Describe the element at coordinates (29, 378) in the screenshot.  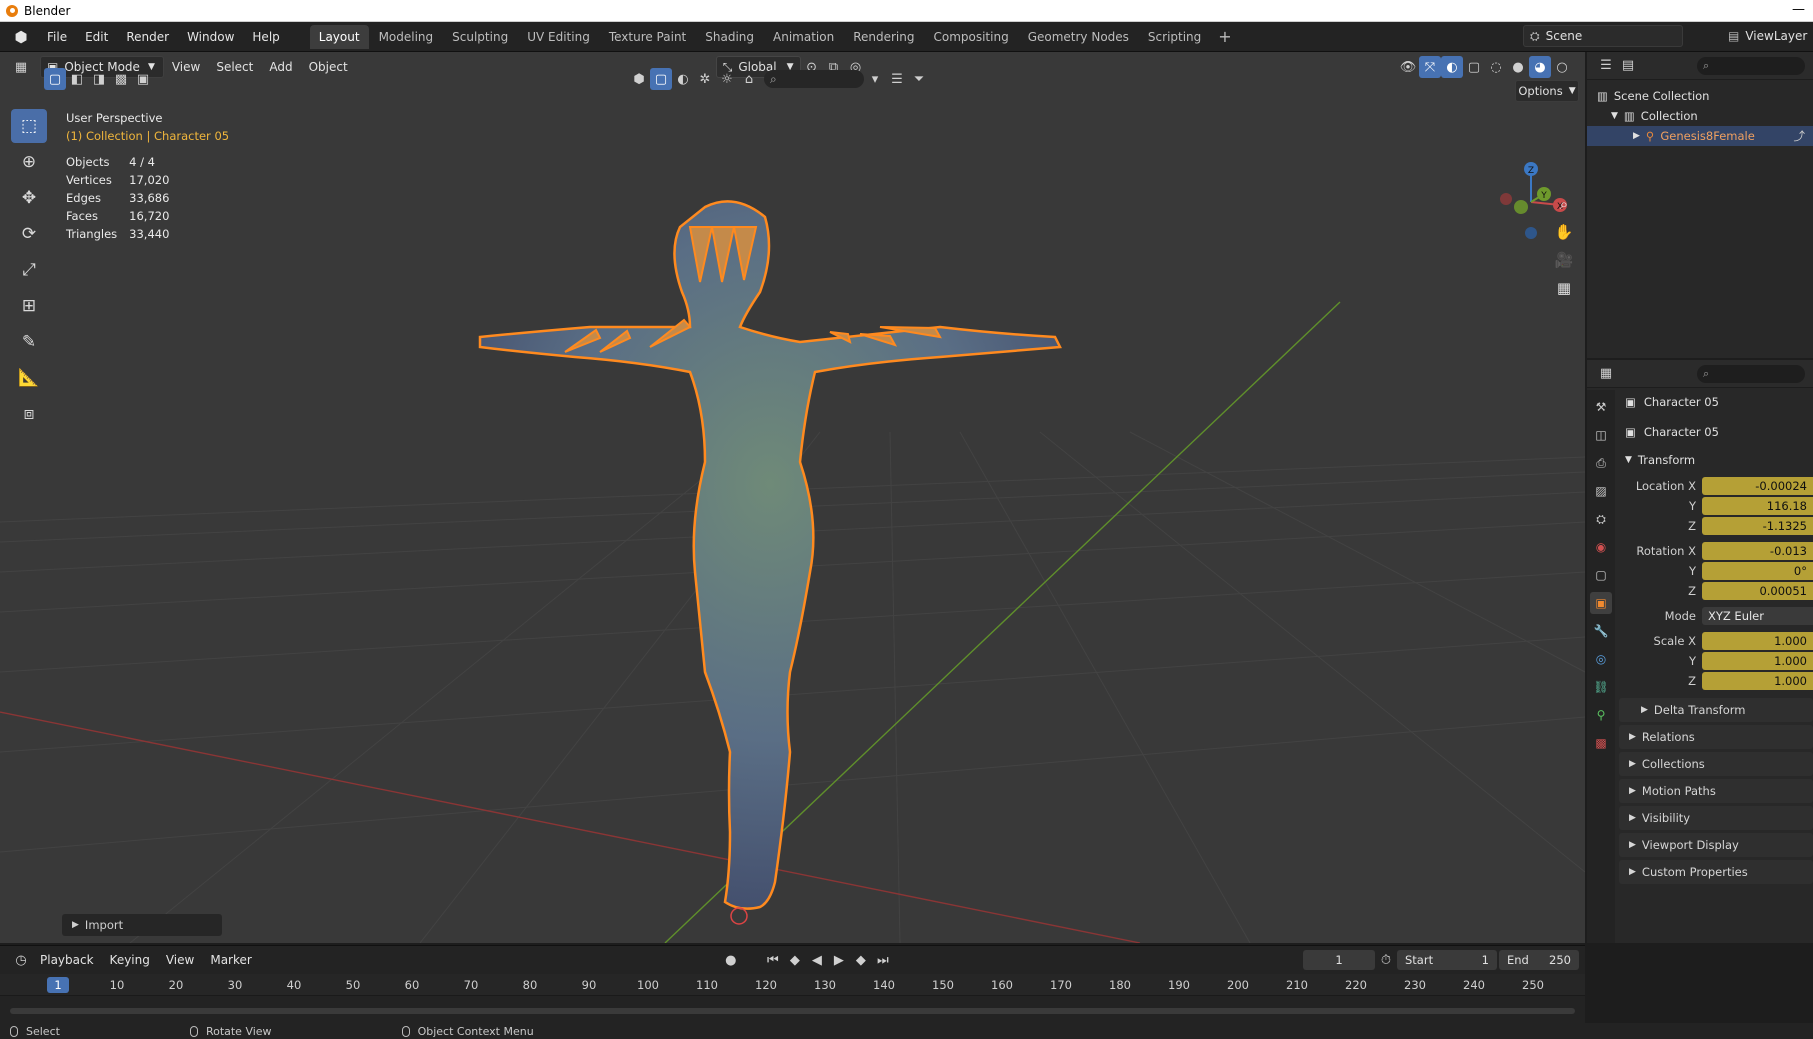
I see `measure-tool-icon: 📐` at that location.